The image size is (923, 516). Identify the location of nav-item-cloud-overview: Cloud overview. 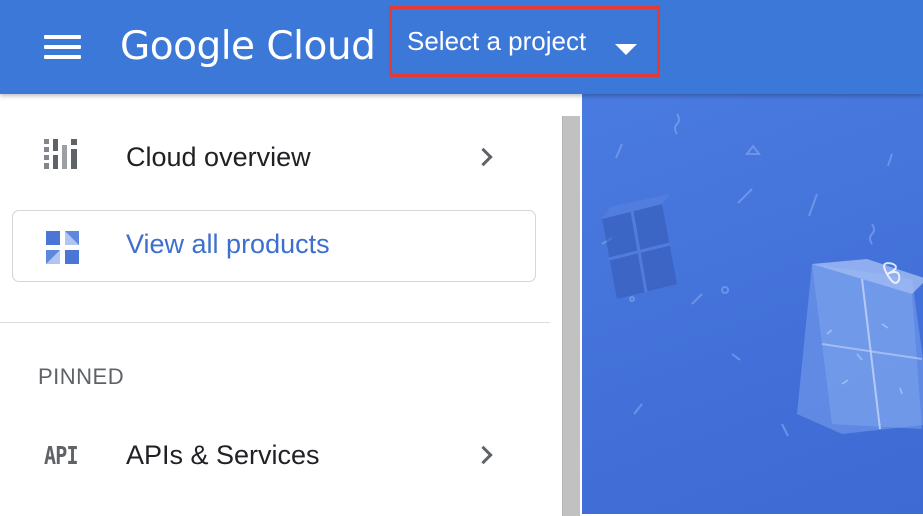
(275, 157).